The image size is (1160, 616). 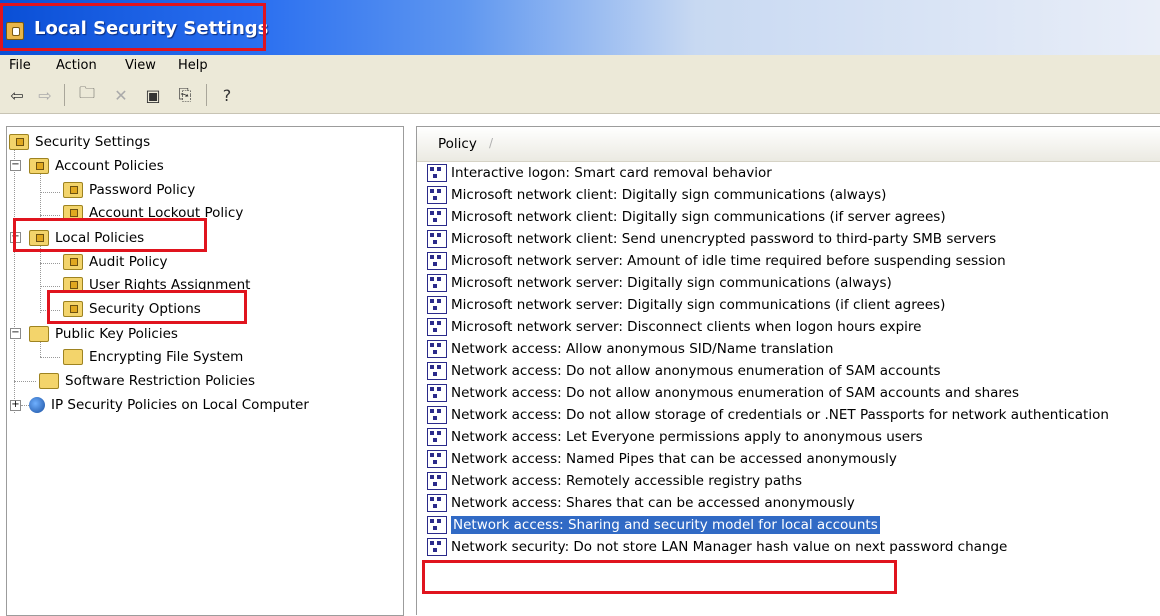 What do you see at coordinates (128, 262) in the screenshot?
I see `tree-item-label: Audit Policy` at bounding box center [128, 262].